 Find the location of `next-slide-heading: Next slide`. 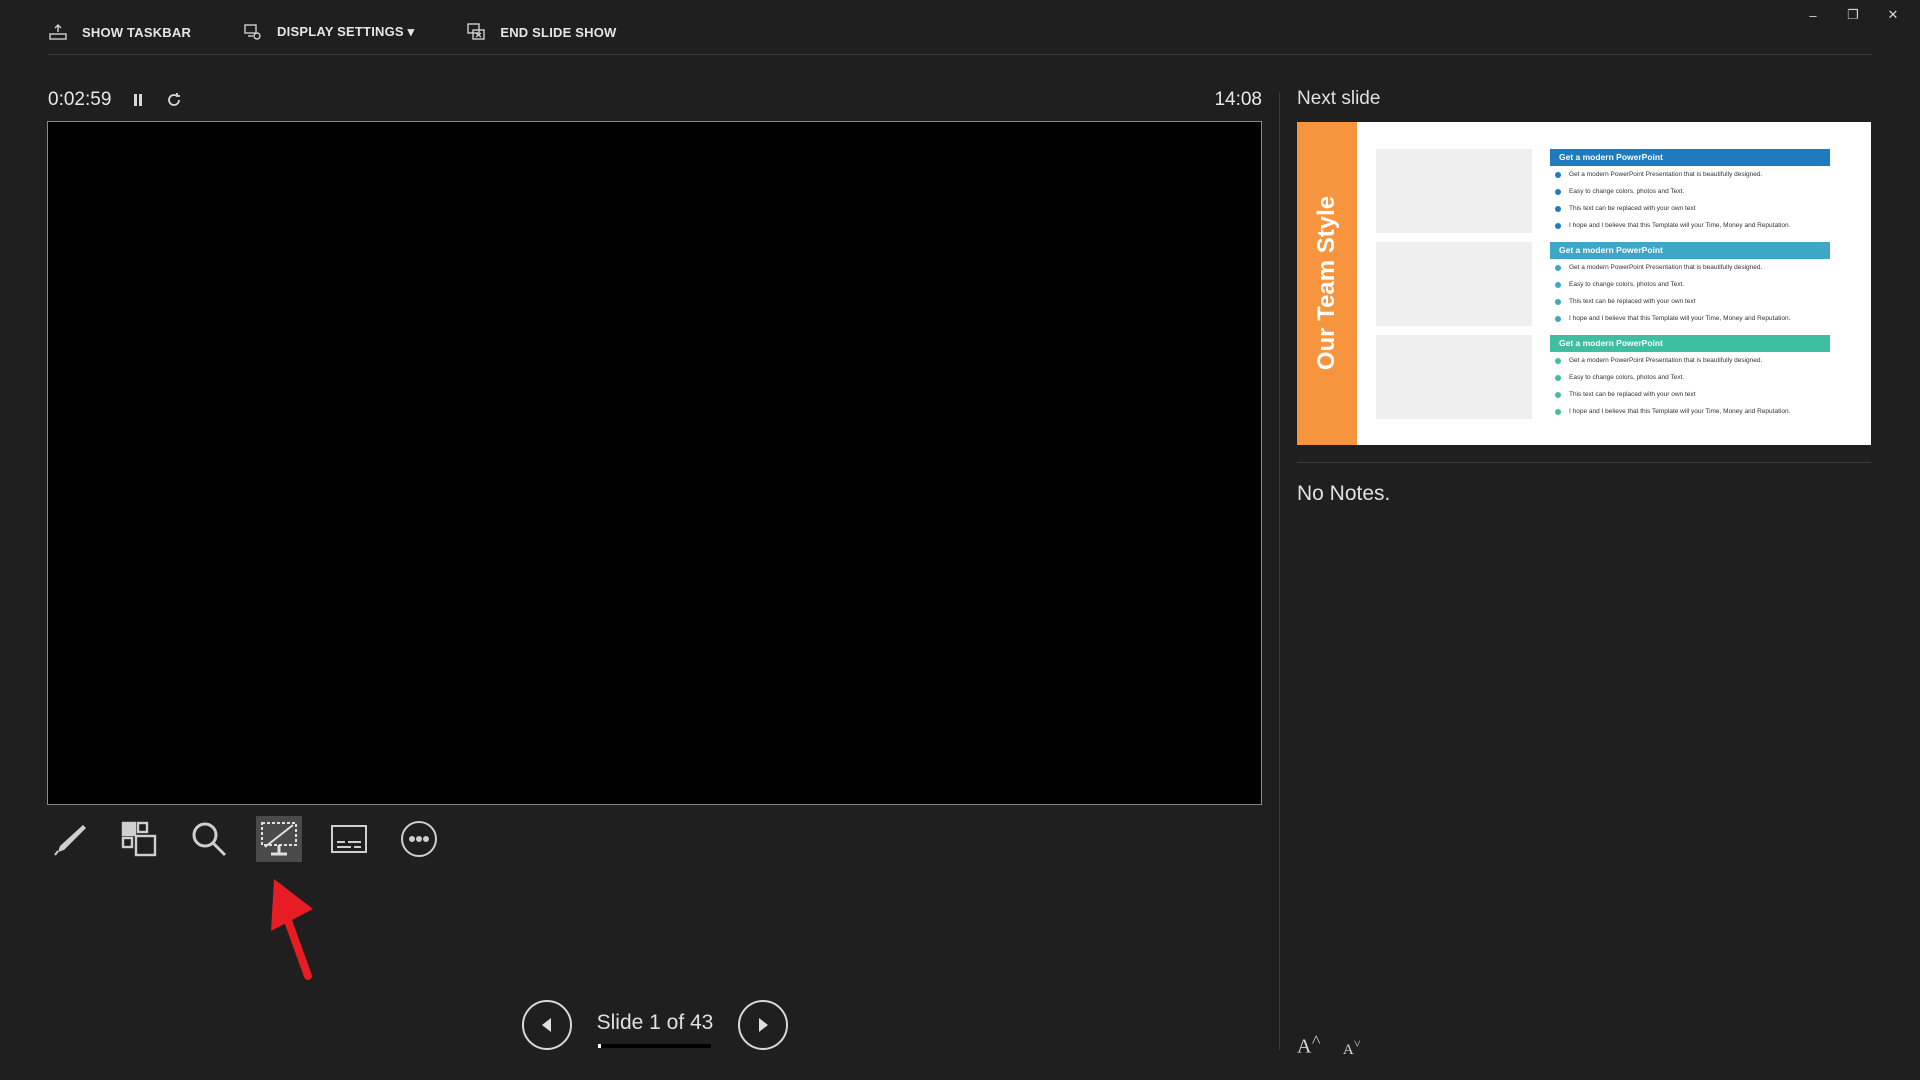

next-slide-heading: Next slide is located at coordinates (1339, 98).